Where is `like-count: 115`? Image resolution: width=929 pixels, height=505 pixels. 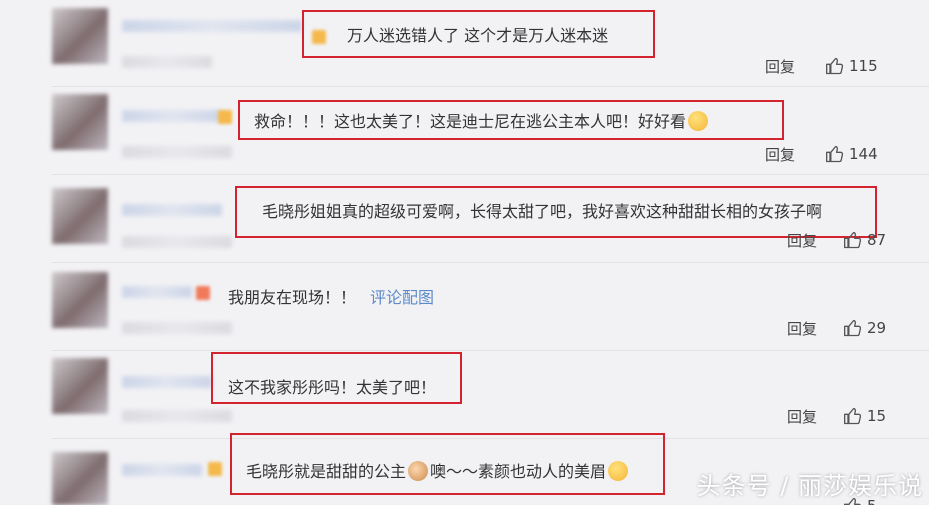
like-count: 115 is located at coordinates (863, 66).